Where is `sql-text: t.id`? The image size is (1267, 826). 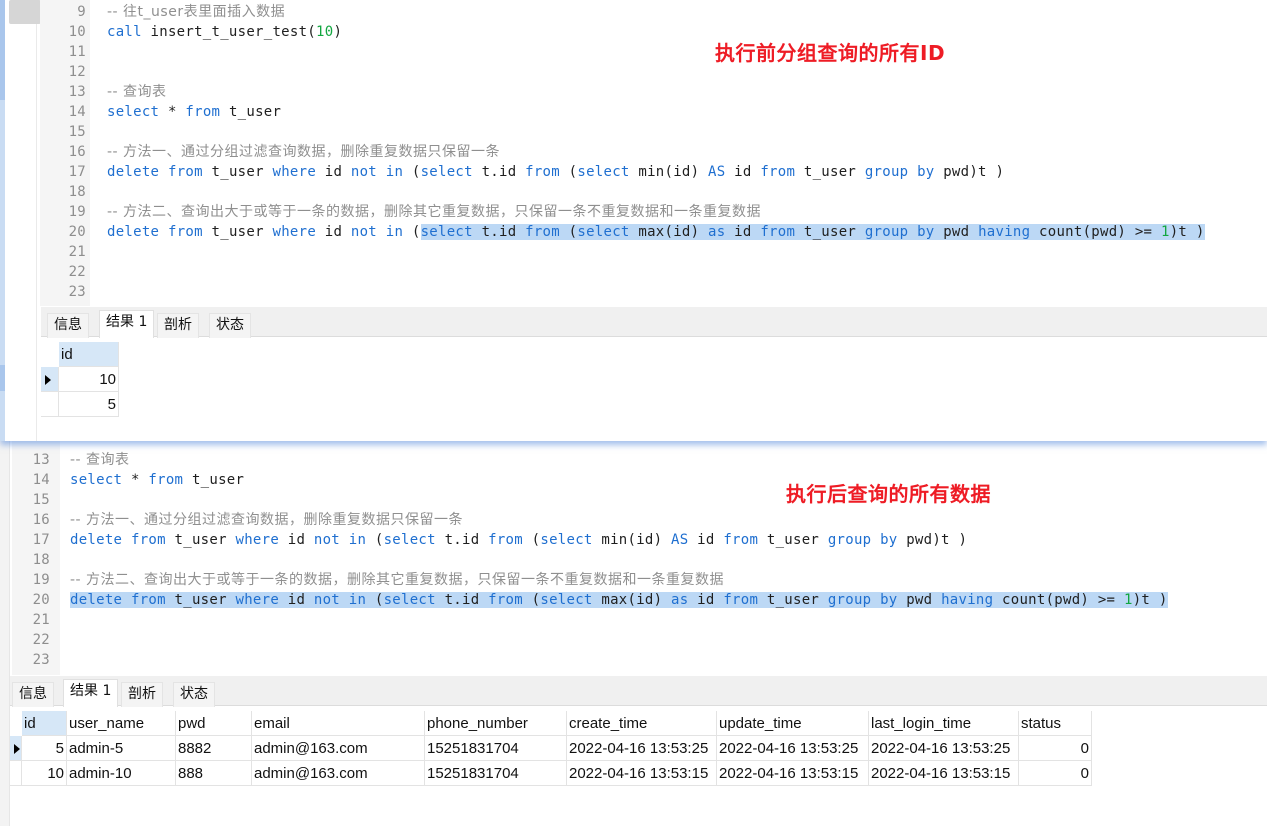 sql-text: t.id is located at coordinates (462, 540).